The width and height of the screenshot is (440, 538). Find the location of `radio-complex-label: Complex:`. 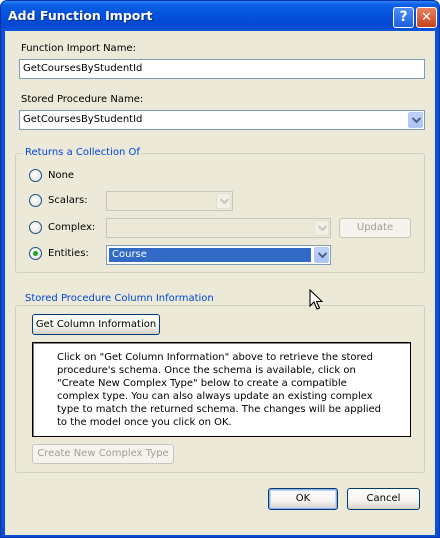

radio-complex-label: Complex: is located at coordinates (72, 227).